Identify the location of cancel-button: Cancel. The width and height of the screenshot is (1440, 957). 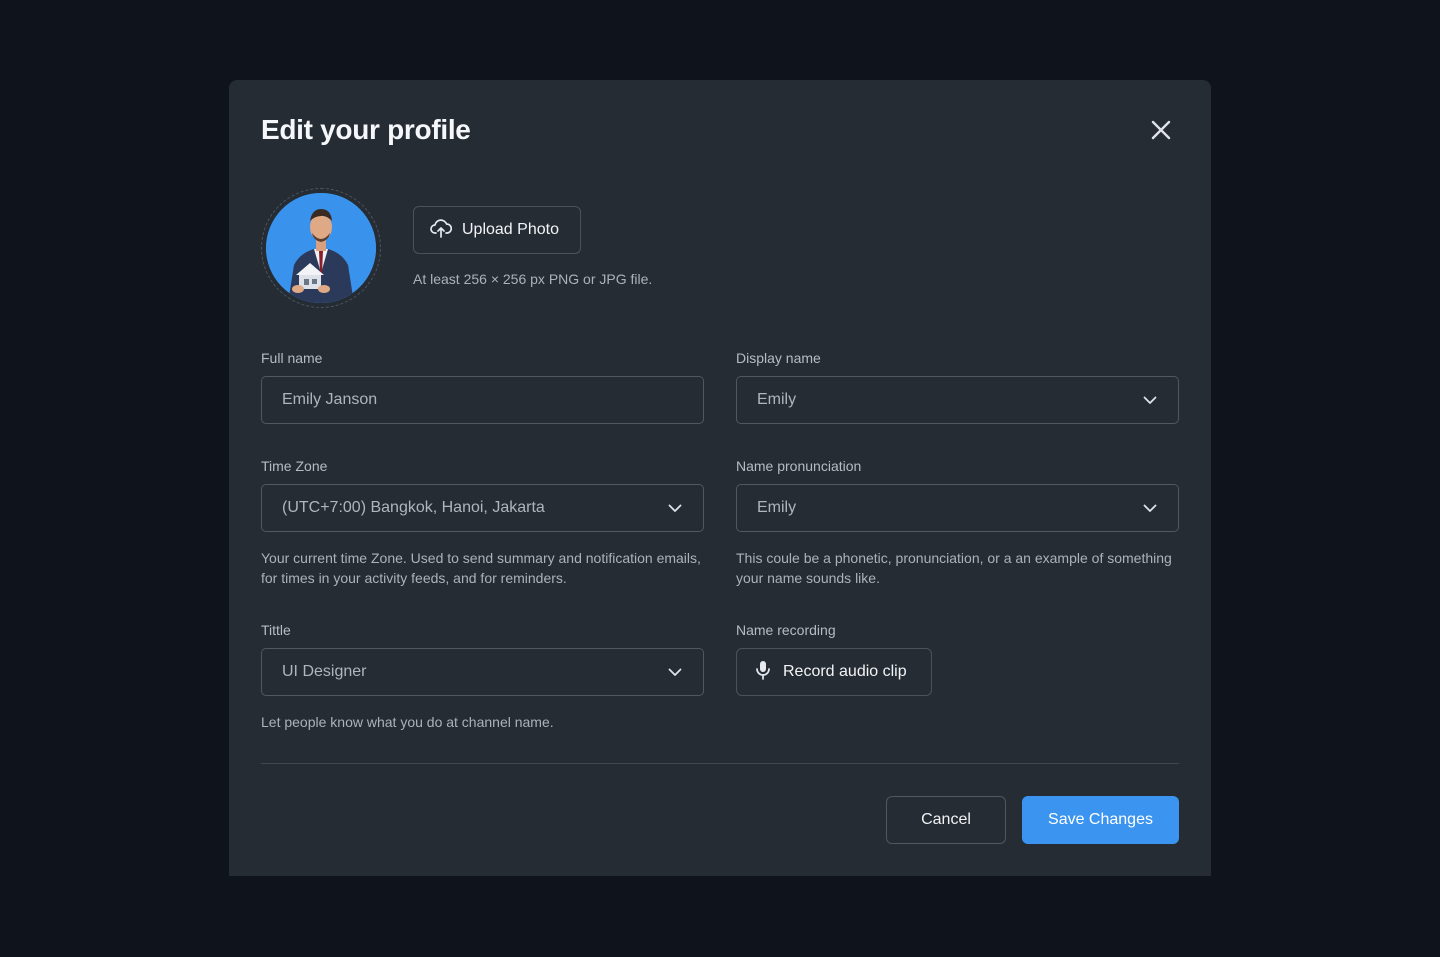
(946, 820).